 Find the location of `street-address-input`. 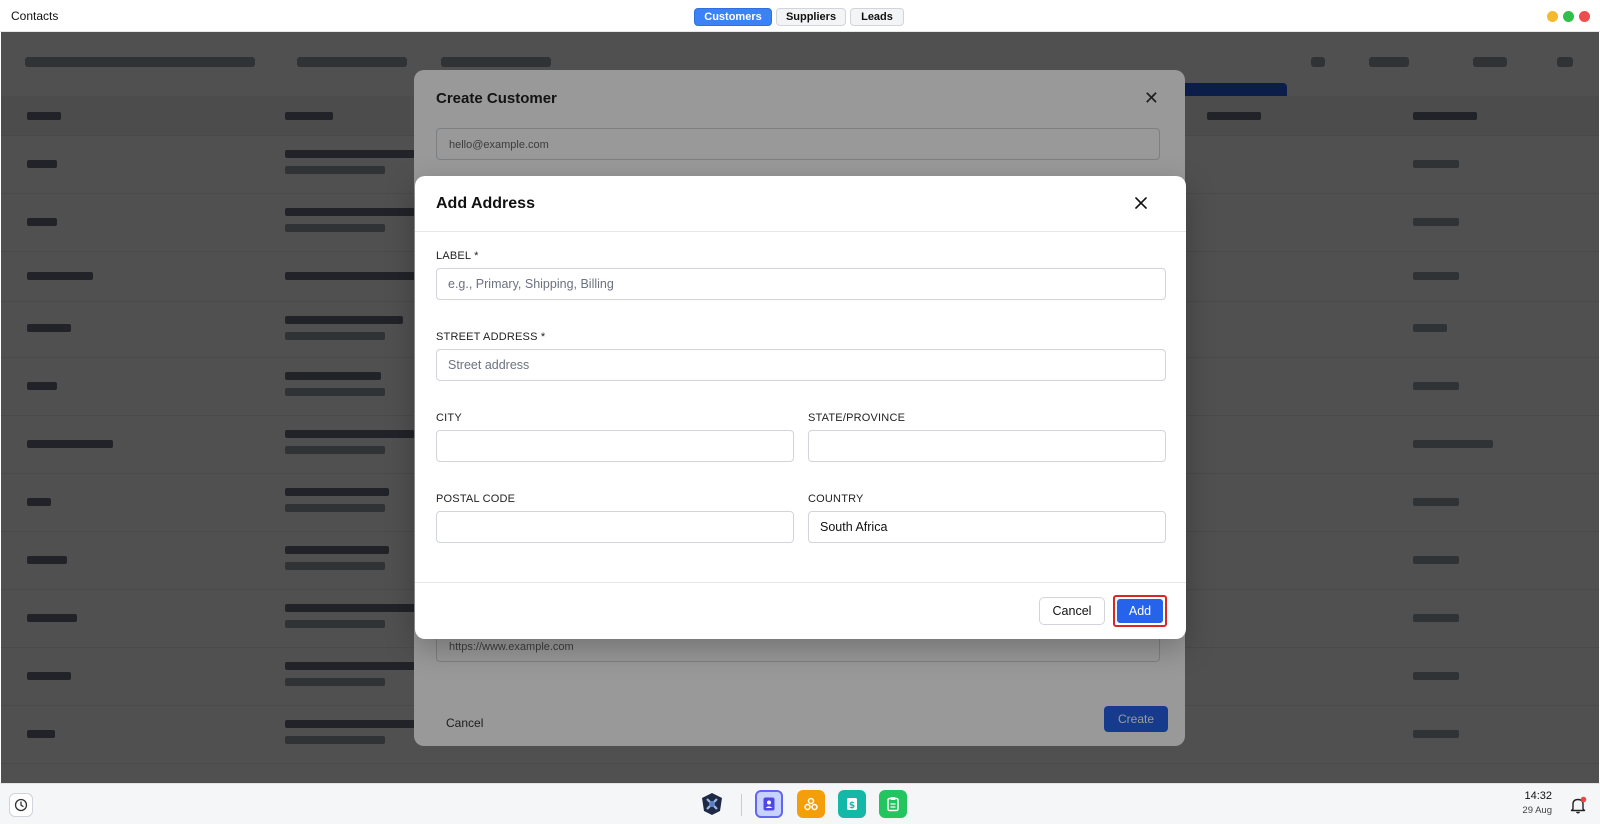

street-address-input is located at coordinates (801, 365).